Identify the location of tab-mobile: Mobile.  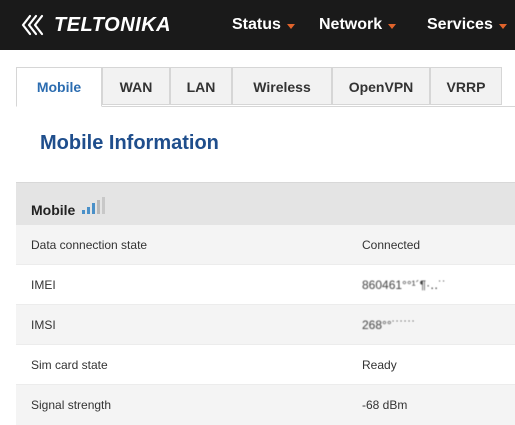
(59, 87).